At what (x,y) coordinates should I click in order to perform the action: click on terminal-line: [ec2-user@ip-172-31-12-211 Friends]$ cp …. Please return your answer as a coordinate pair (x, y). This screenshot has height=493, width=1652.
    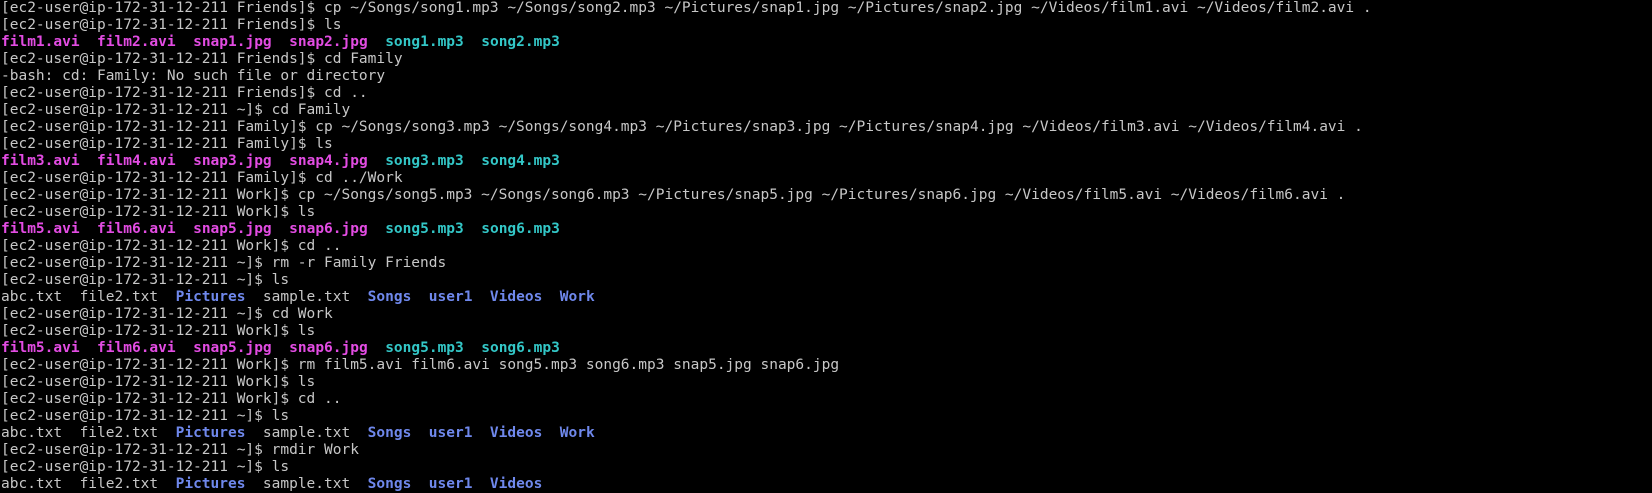
    Looking at the image, I should click on (826, 8).